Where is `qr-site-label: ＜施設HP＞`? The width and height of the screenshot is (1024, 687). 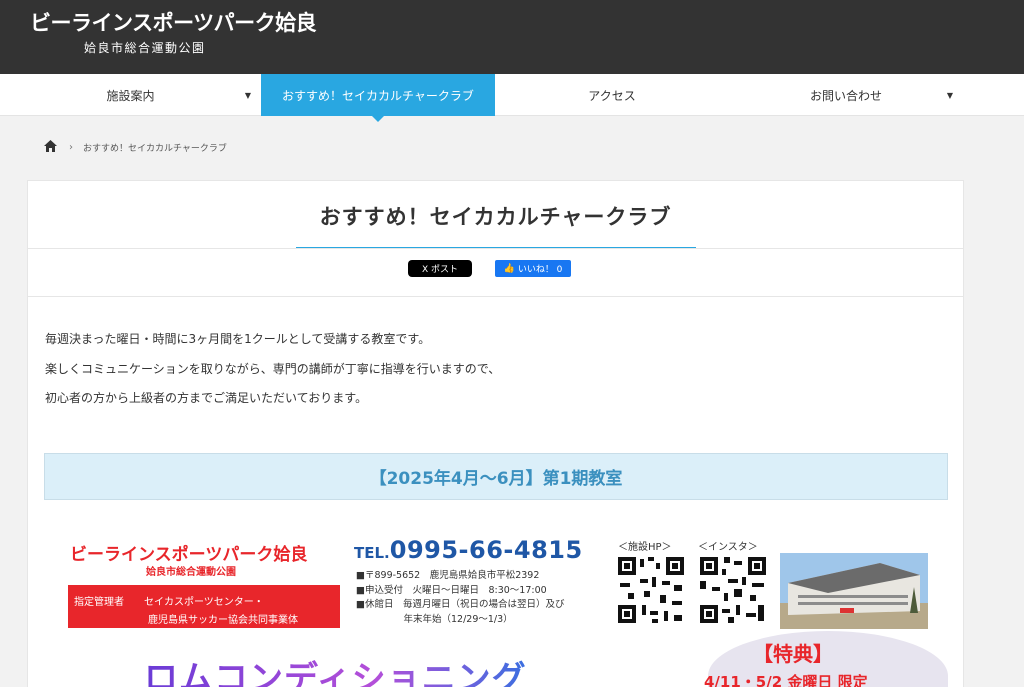 qr-site-label: ＜施設HP＞ is located at coordinates (645, 547).